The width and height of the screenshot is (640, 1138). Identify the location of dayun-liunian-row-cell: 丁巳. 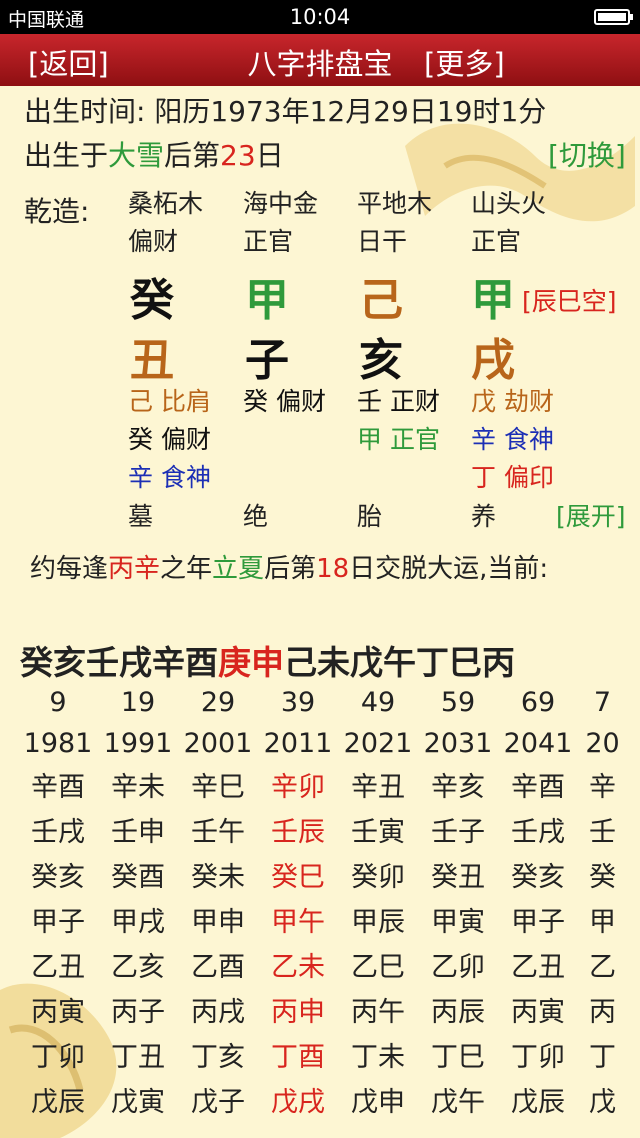
(458, 1057).